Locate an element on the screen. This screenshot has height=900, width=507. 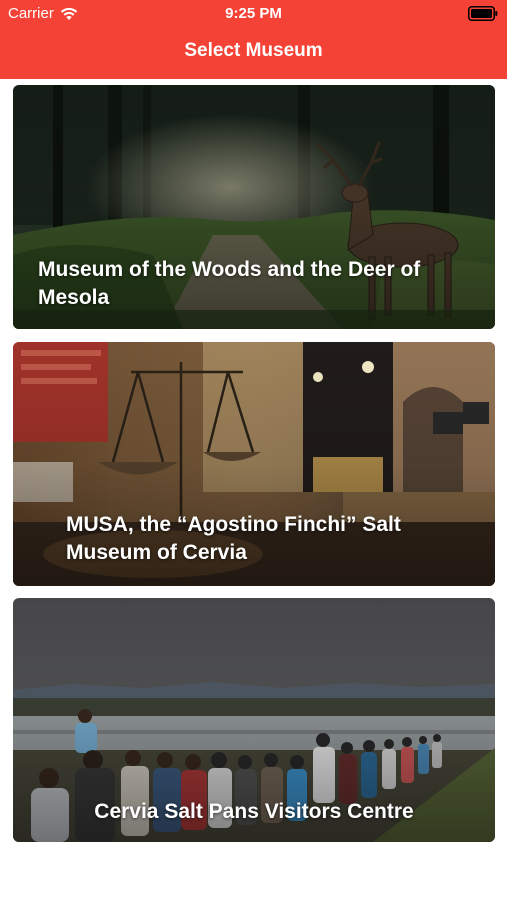
battery-full-icon is located at coordinates (483, 13).